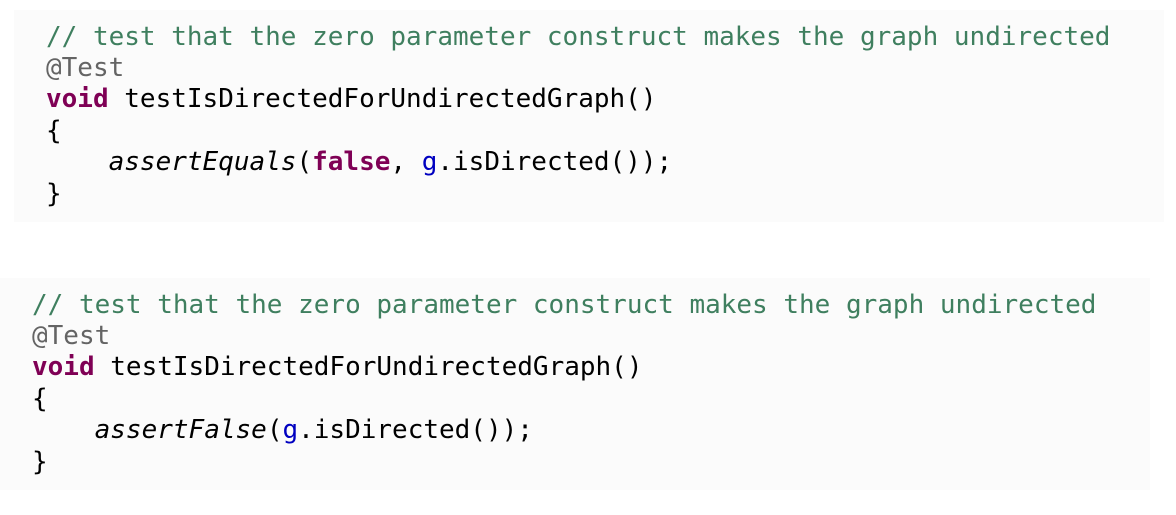 This screenshot has height=515, width=1176. Describe the element at coordinates (180, 430) in the screenshot. I see `assert-call: assertFalse` at that location.